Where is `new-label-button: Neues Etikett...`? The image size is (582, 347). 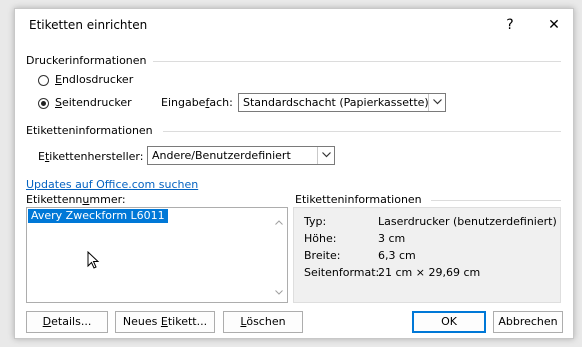 new-label-button: Neues Etikett... is located at coordinates (165, 322).